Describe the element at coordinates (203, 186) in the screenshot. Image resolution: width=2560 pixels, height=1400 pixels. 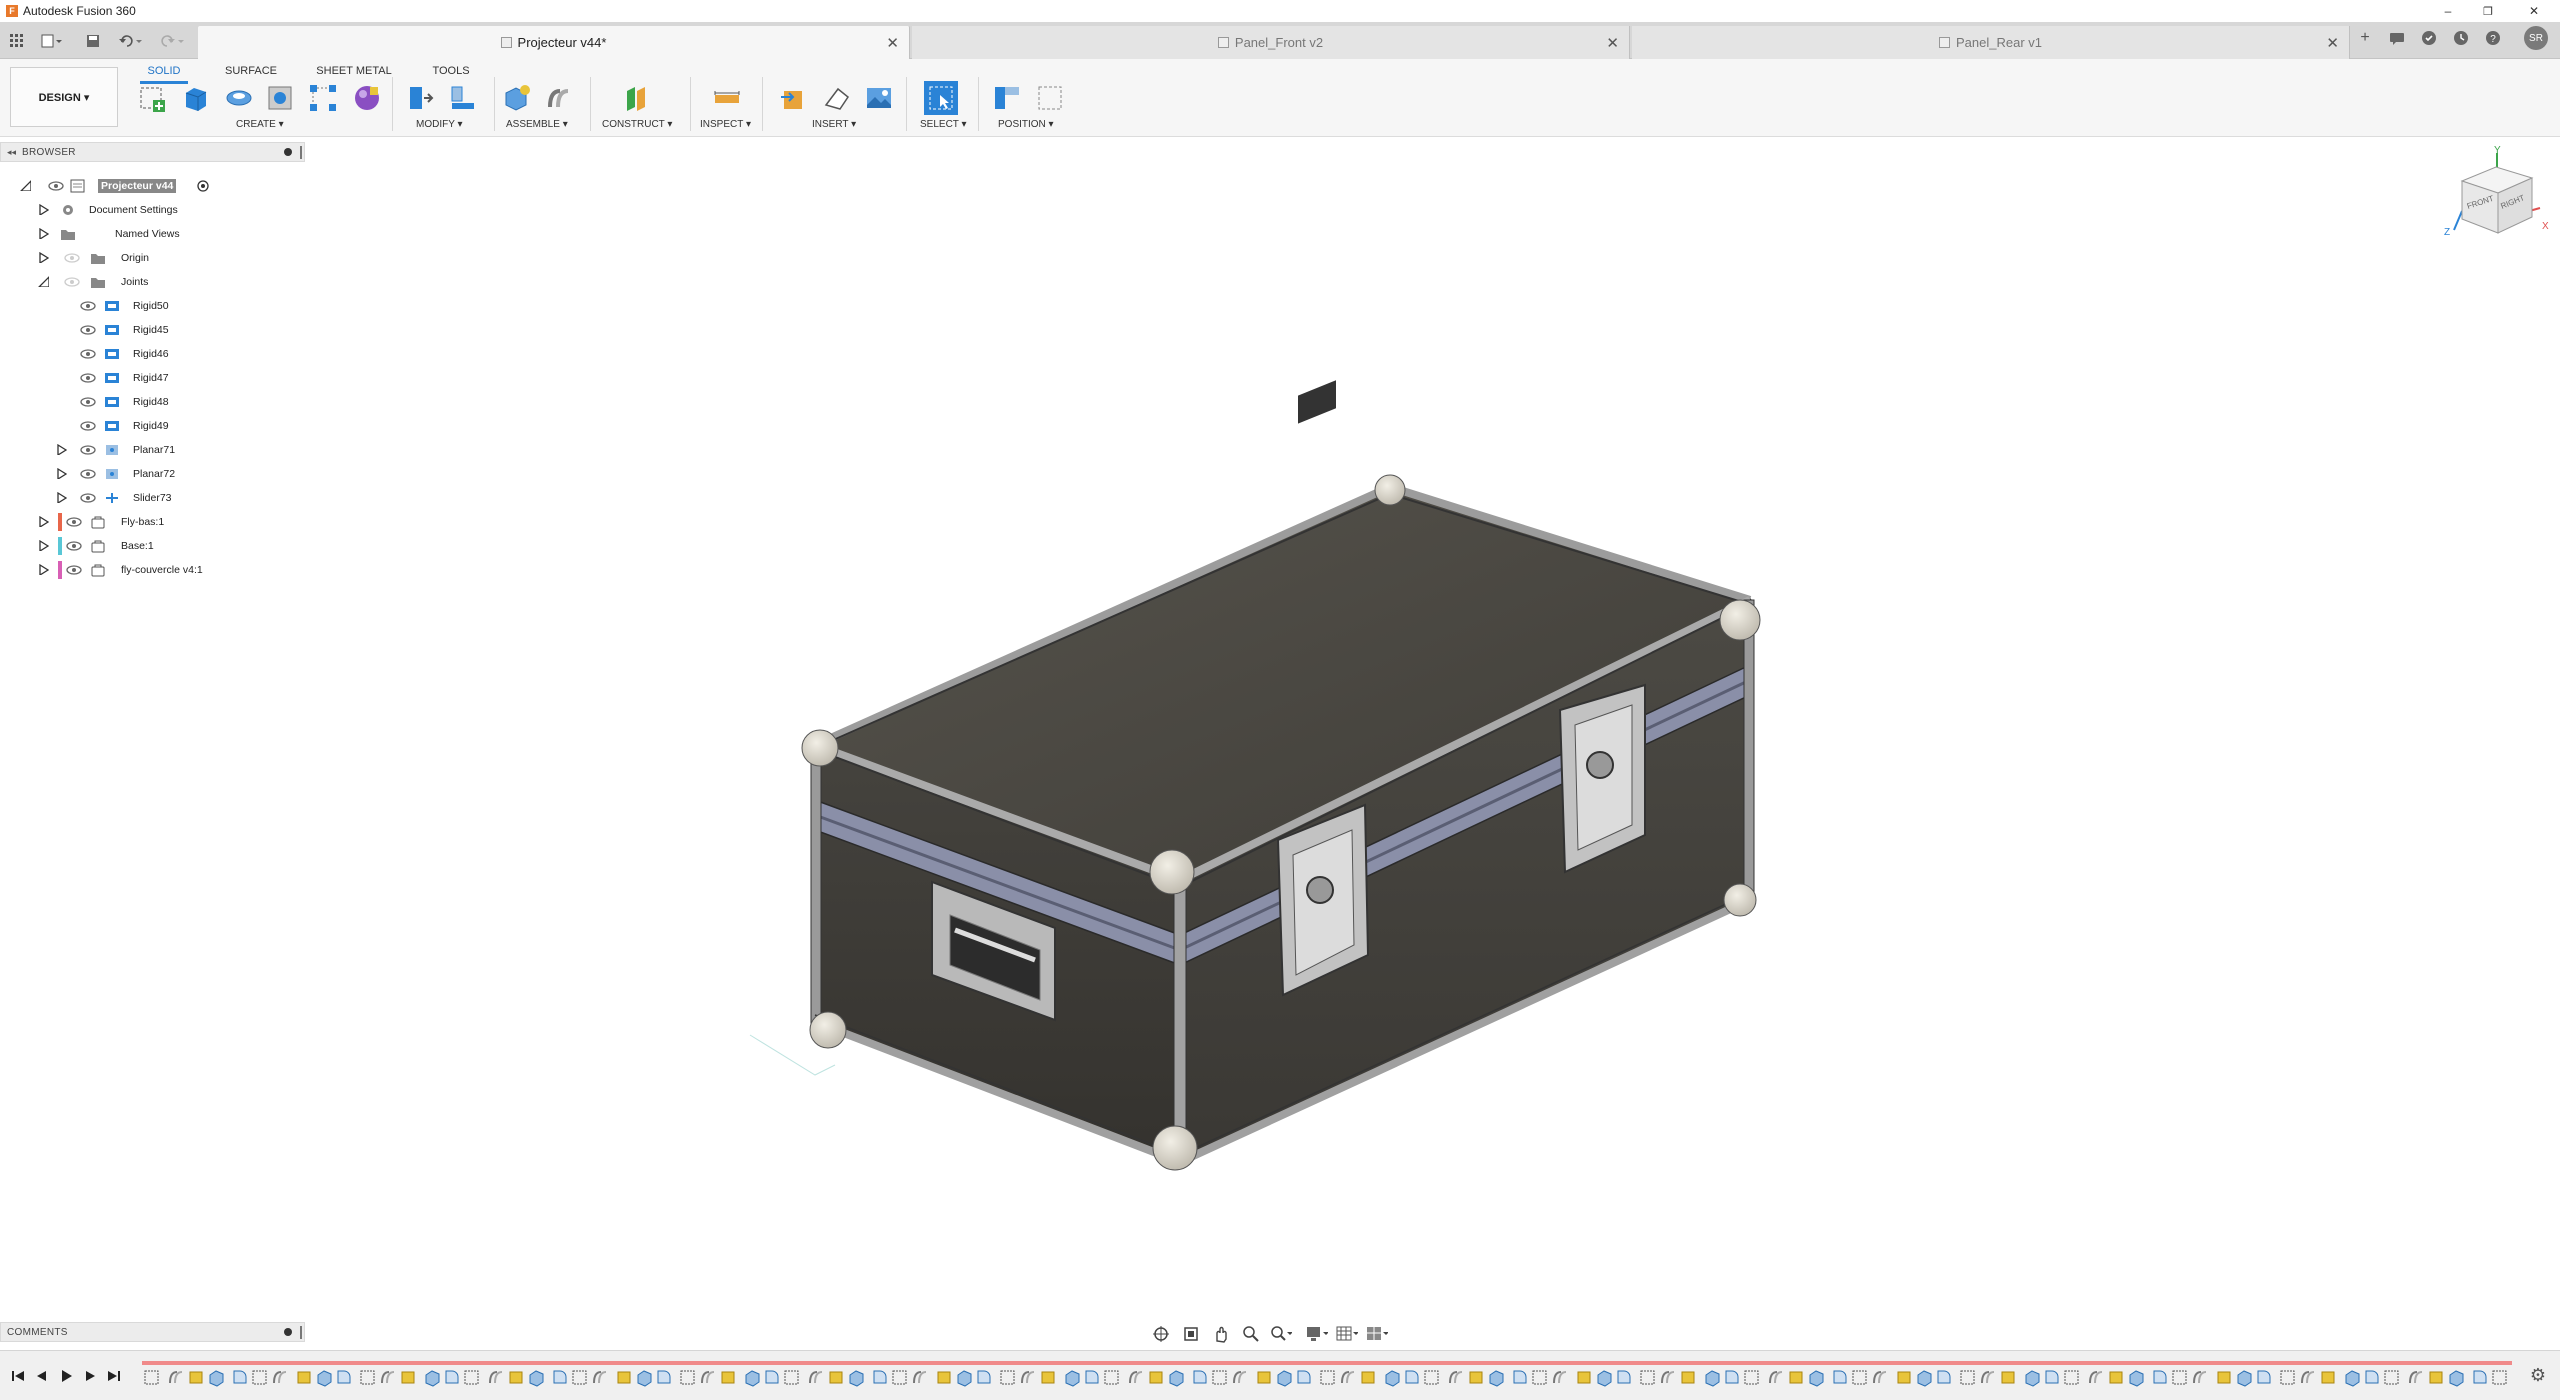
I see `activate-component-icon` at that location.